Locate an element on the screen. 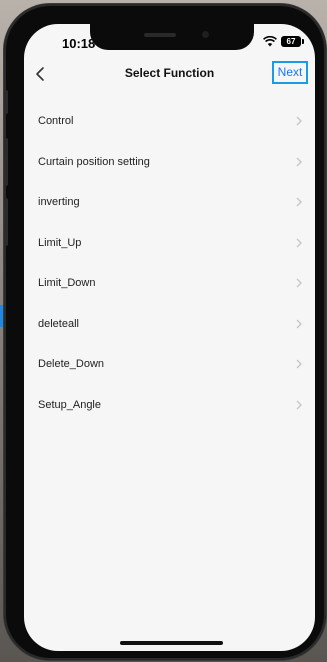 The width and height of the screenshot is (327, 662). list-item-limit-down: Limit_Down is located at coordinates (169, 283).